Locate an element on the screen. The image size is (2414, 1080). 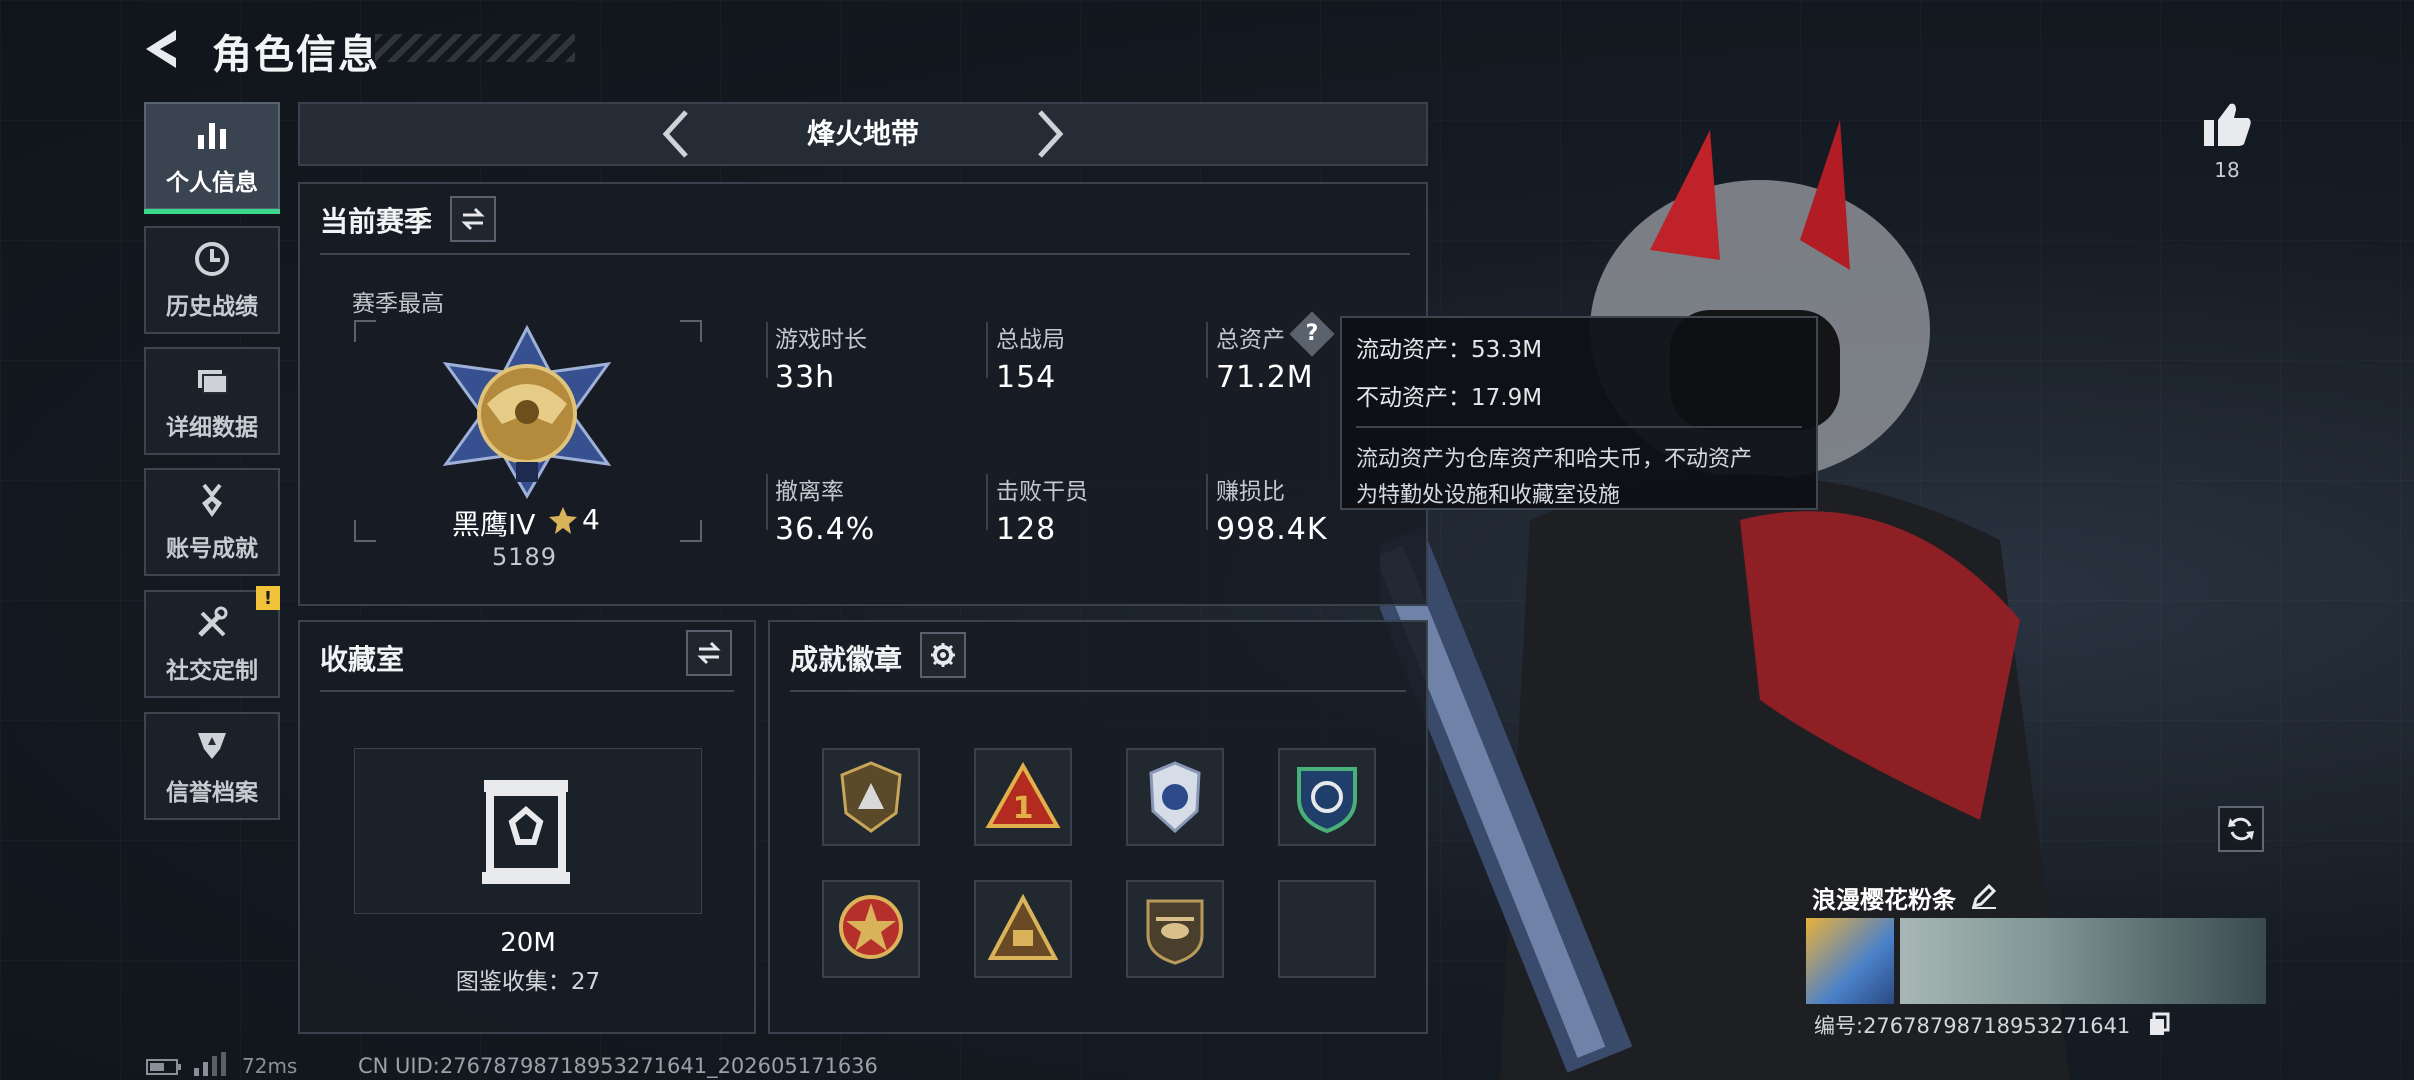
nav-item-personal-info: 个人信息 is located at coordinates (212, 158).